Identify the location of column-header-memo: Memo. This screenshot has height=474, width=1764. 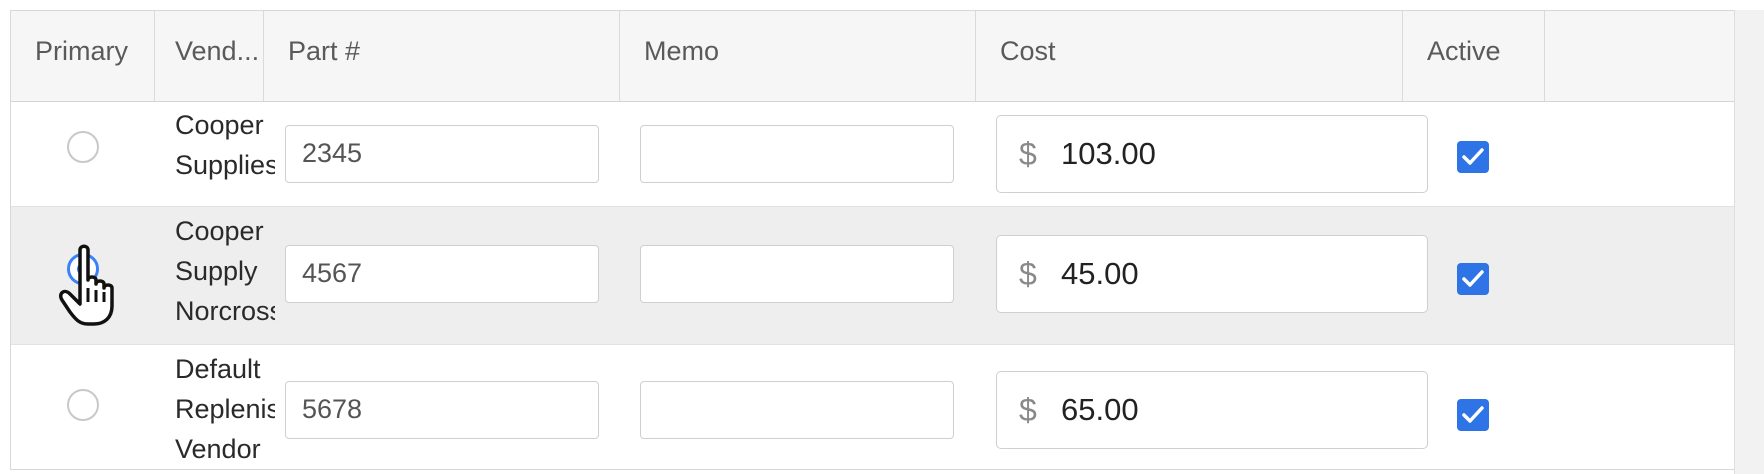
(798, 56).